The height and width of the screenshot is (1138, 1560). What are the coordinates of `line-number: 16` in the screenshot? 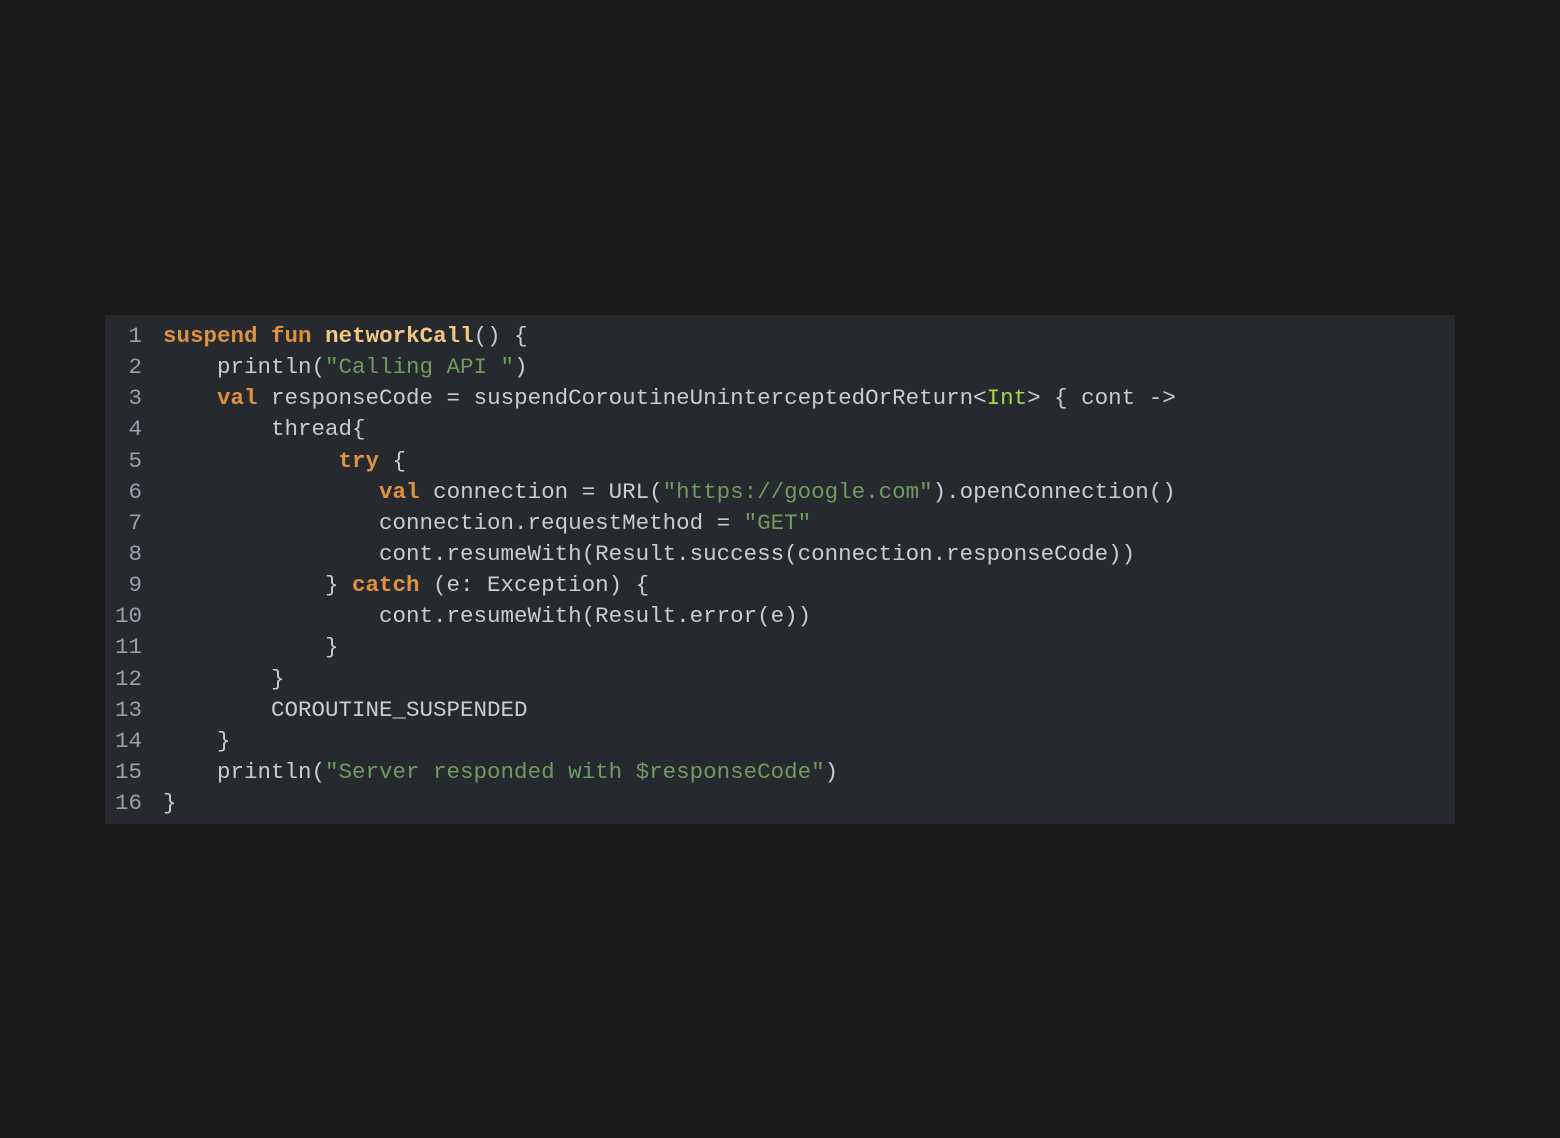 It's located at (128, 803).